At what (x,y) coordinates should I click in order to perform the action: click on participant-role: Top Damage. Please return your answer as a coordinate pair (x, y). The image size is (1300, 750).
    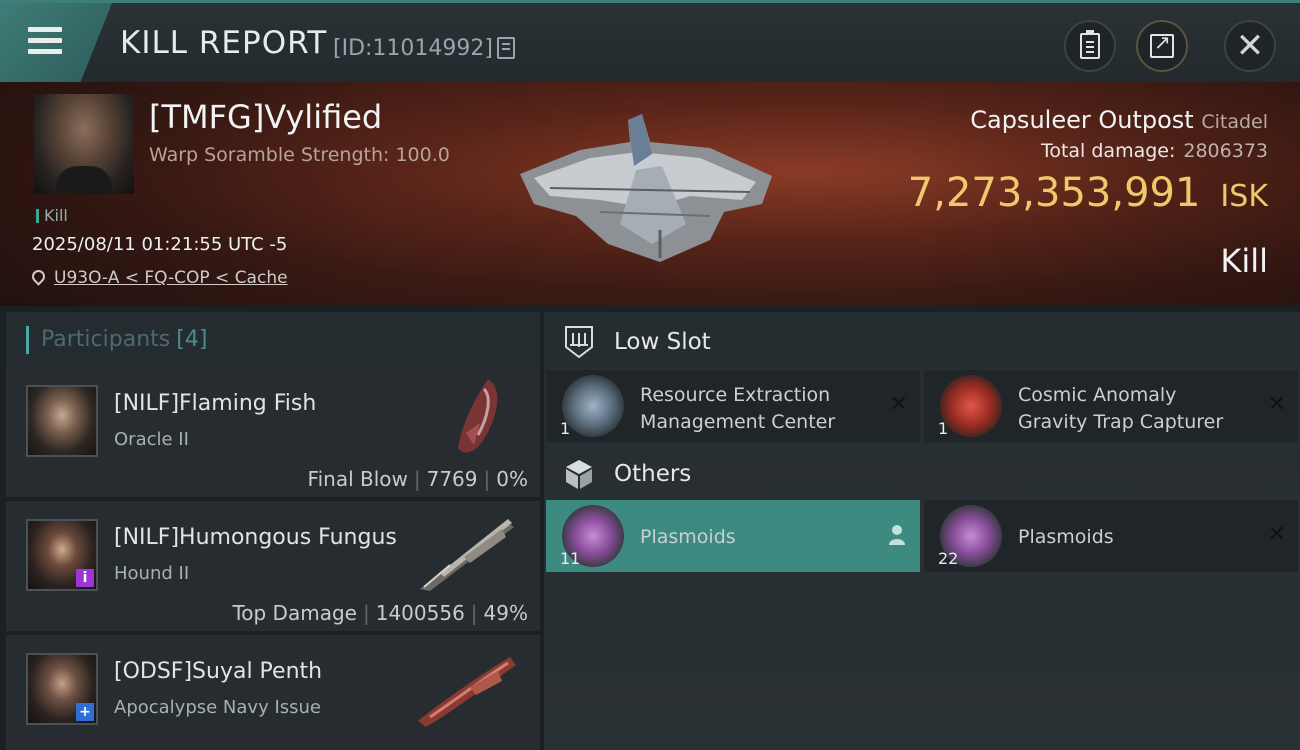
    Looking at the image, I should click on (294, 613).